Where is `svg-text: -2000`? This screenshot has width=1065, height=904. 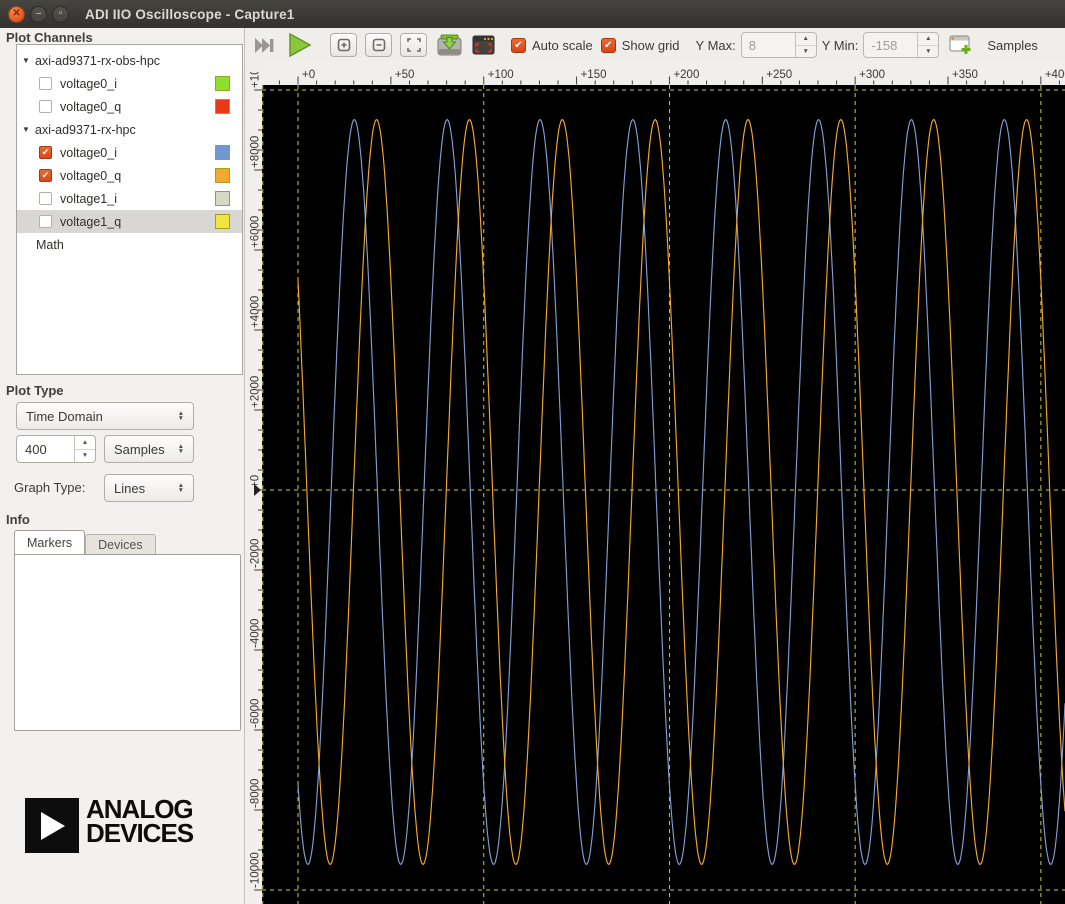 svg-text: -2000 is located at coordinates (256, 553).